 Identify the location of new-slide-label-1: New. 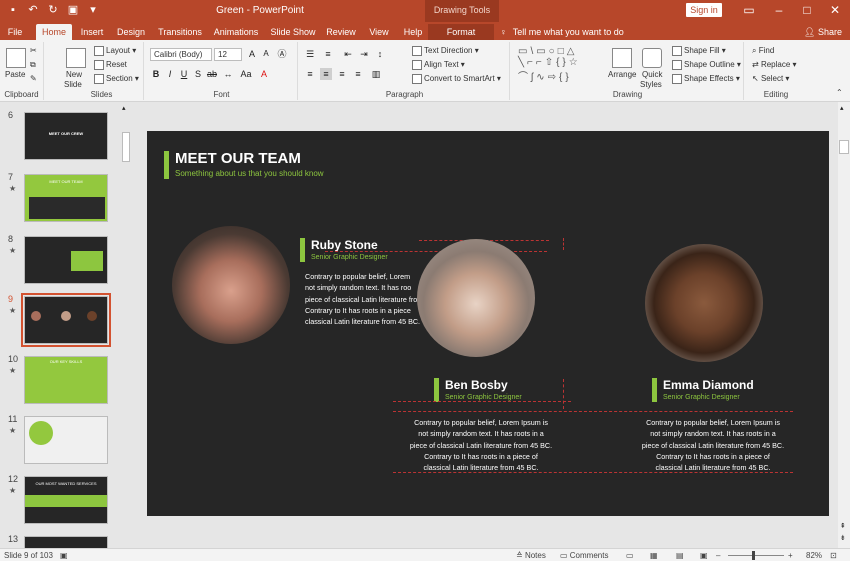
(74, 74).